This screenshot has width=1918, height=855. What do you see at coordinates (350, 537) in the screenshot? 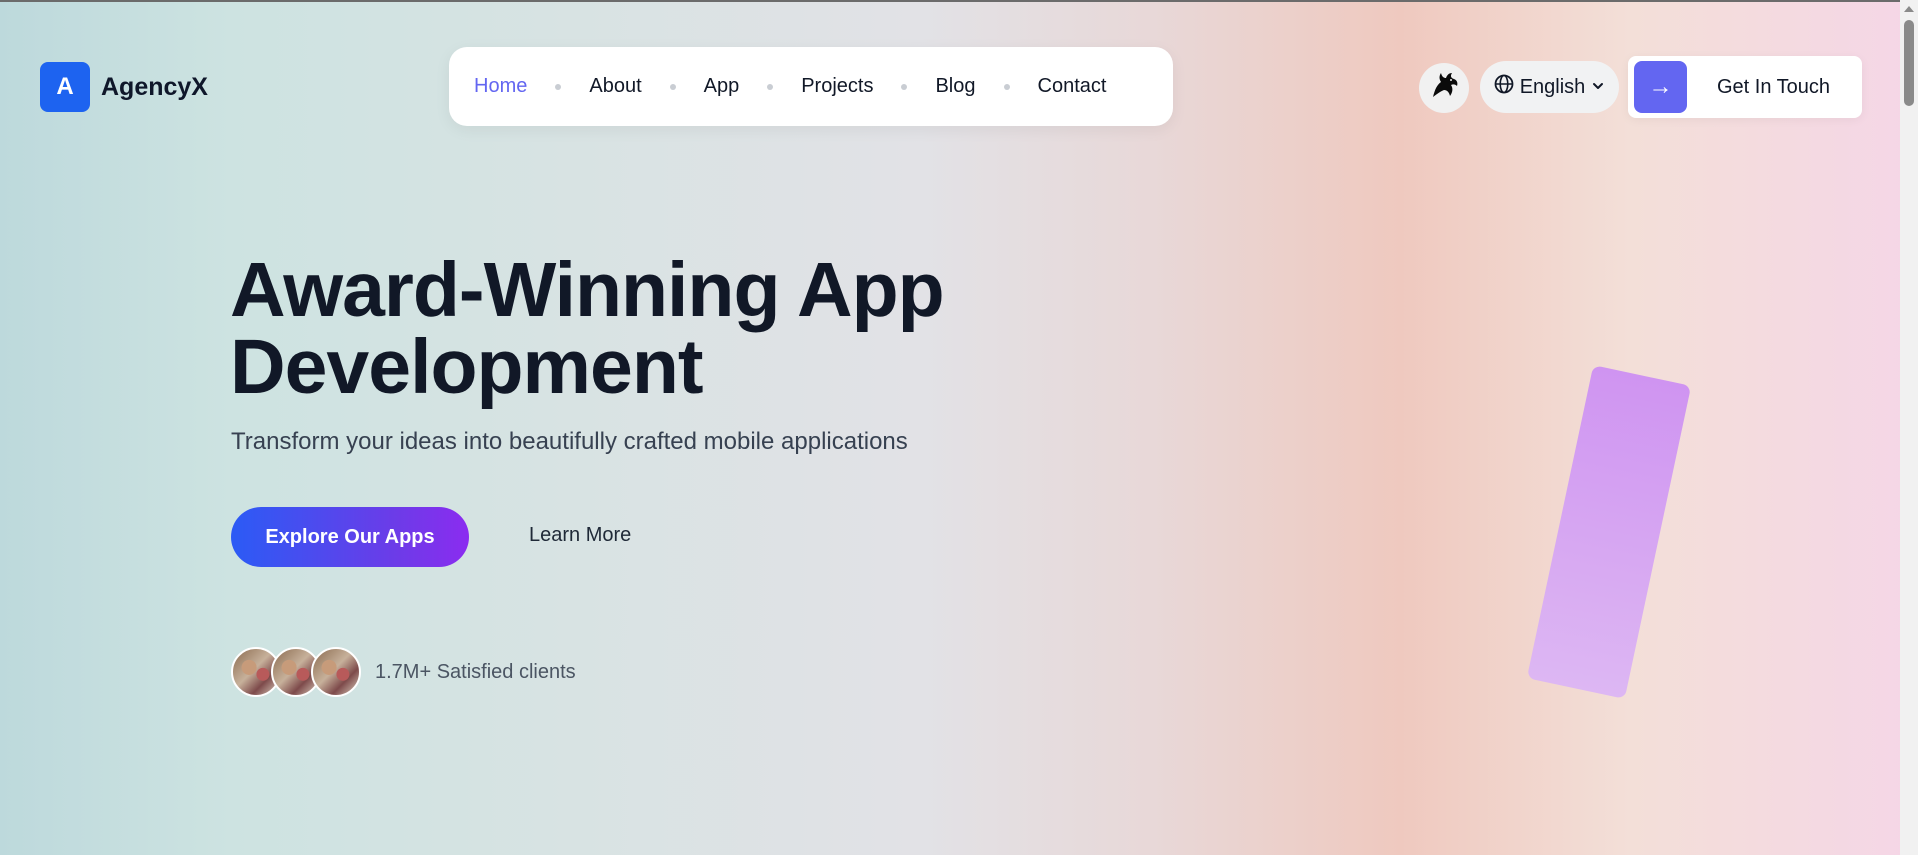
I see `explore-apps-button: Explore Our Apps` at bounding box center [350, 537].